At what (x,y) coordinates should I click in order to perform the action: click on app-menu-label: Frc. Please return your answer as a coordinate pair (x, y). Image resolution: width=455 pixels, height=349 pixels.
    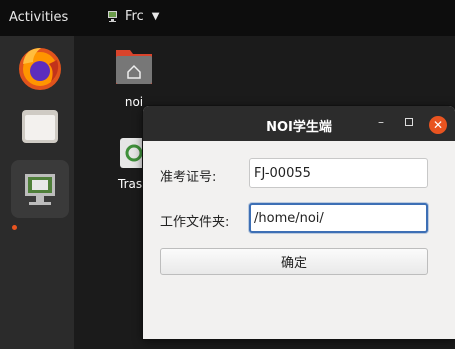
    Looking at the image, I should click on (134, 16).